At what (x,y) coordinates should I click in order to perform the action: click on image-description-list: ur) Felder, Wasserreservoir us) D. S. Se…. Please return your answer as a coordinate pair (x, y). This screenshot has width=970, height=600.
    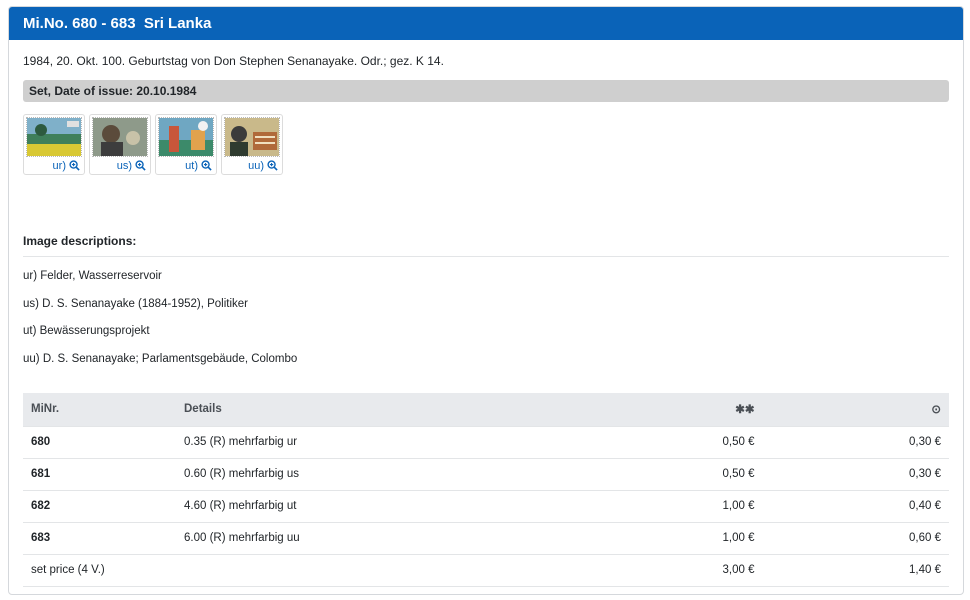
    Looking at the image, I should click on (160, 325).